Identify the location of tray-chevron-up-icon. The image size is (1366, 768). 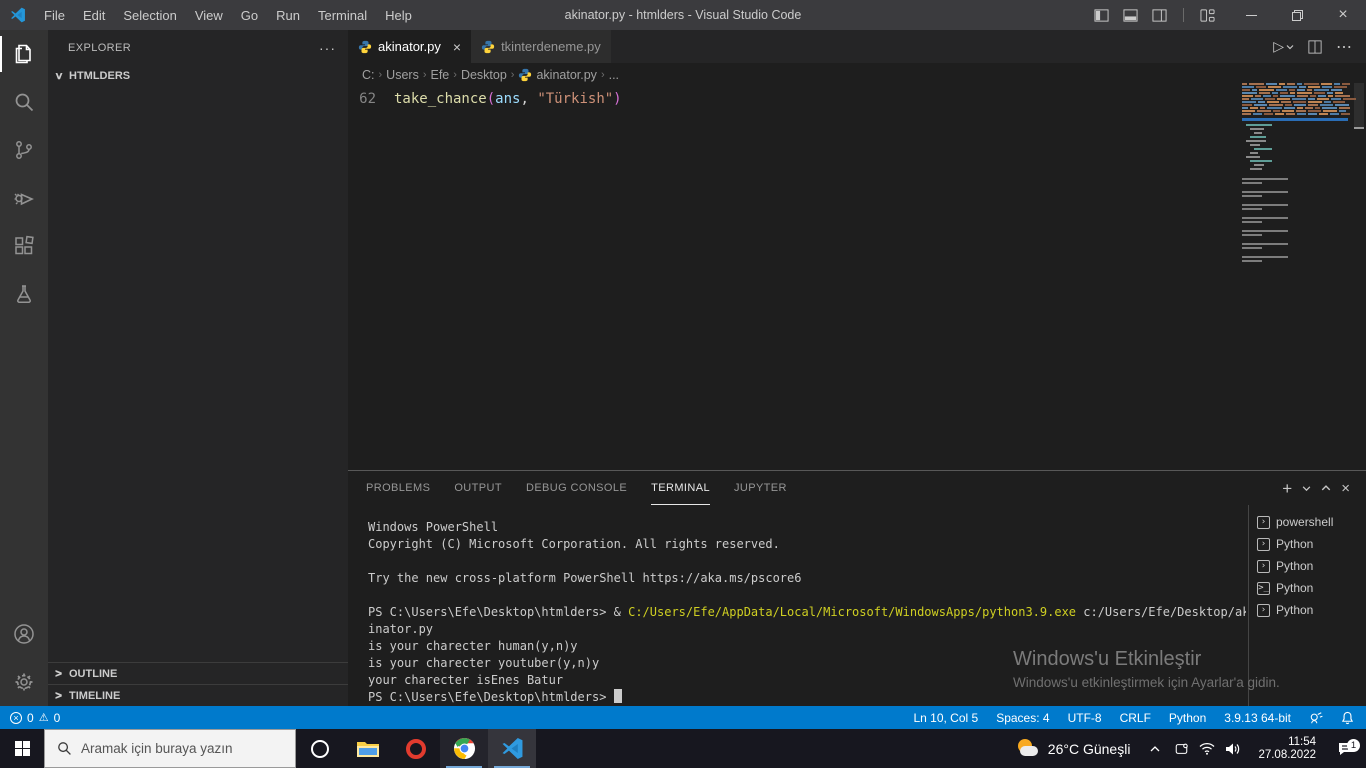
(1155, 749).